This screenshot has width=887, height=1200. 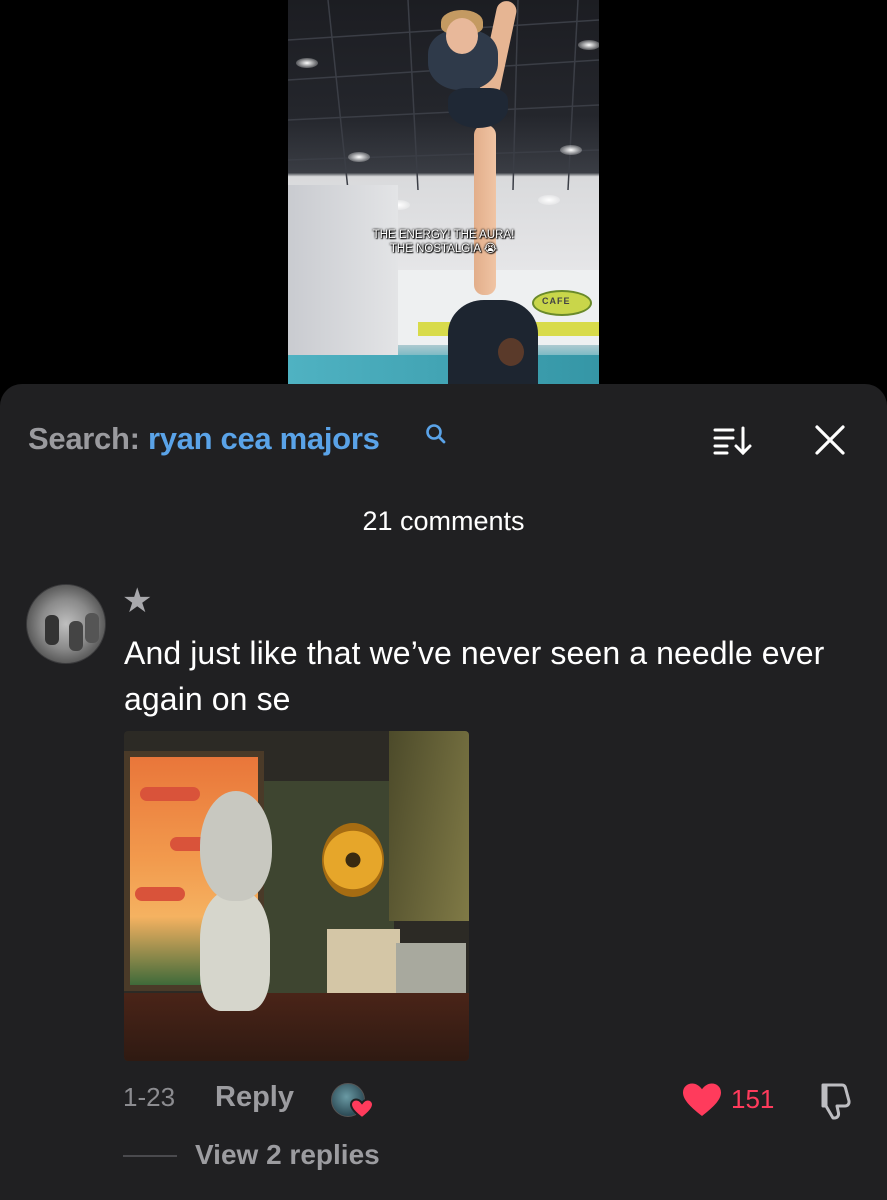 I want to click on caption-line-2: THE NOSTALGIA 😭, so click(x=443, y=249).